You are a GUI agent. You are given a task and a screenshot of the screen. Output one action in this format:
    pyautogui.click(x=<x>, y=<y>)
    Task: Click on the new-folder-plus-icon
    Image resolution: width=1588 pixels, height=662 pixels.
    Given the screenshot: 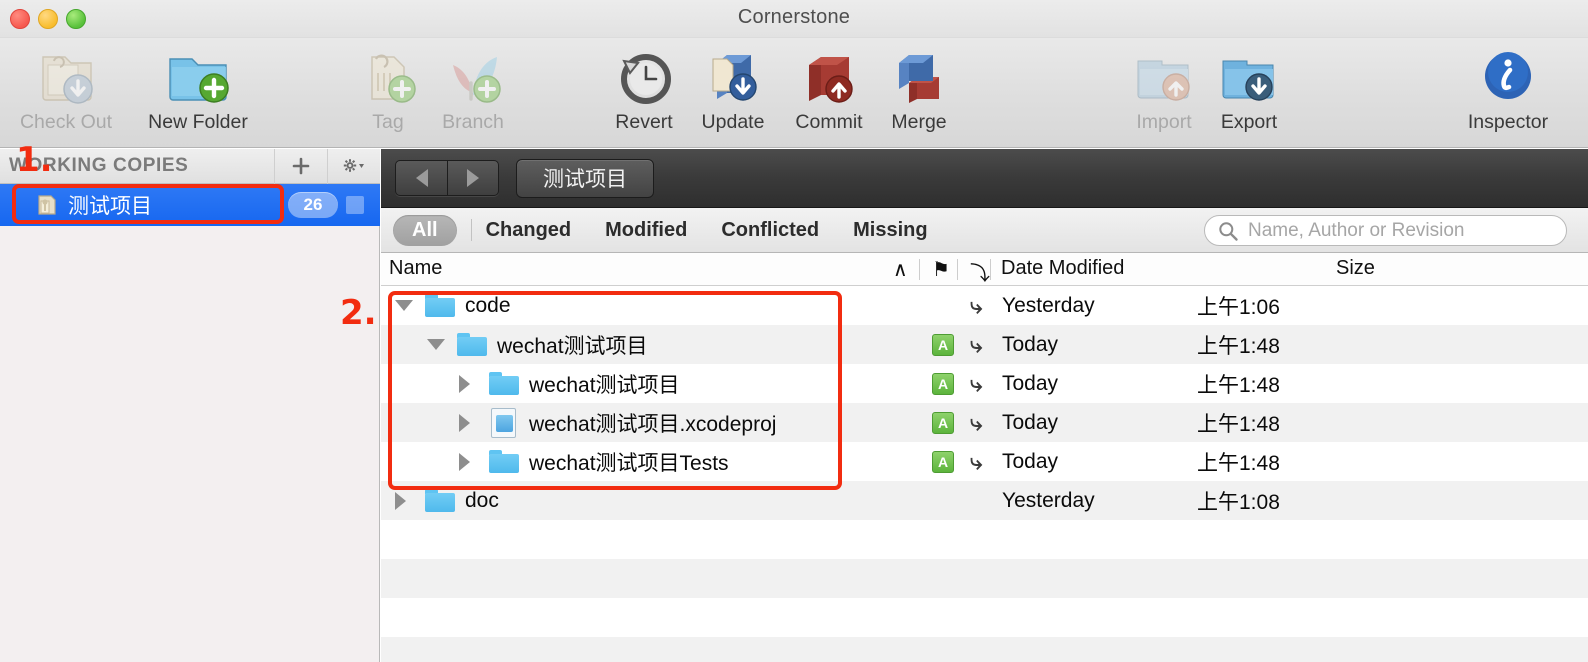 What is the action you would take?
    pyautogui.click(x=198, y=76)
    